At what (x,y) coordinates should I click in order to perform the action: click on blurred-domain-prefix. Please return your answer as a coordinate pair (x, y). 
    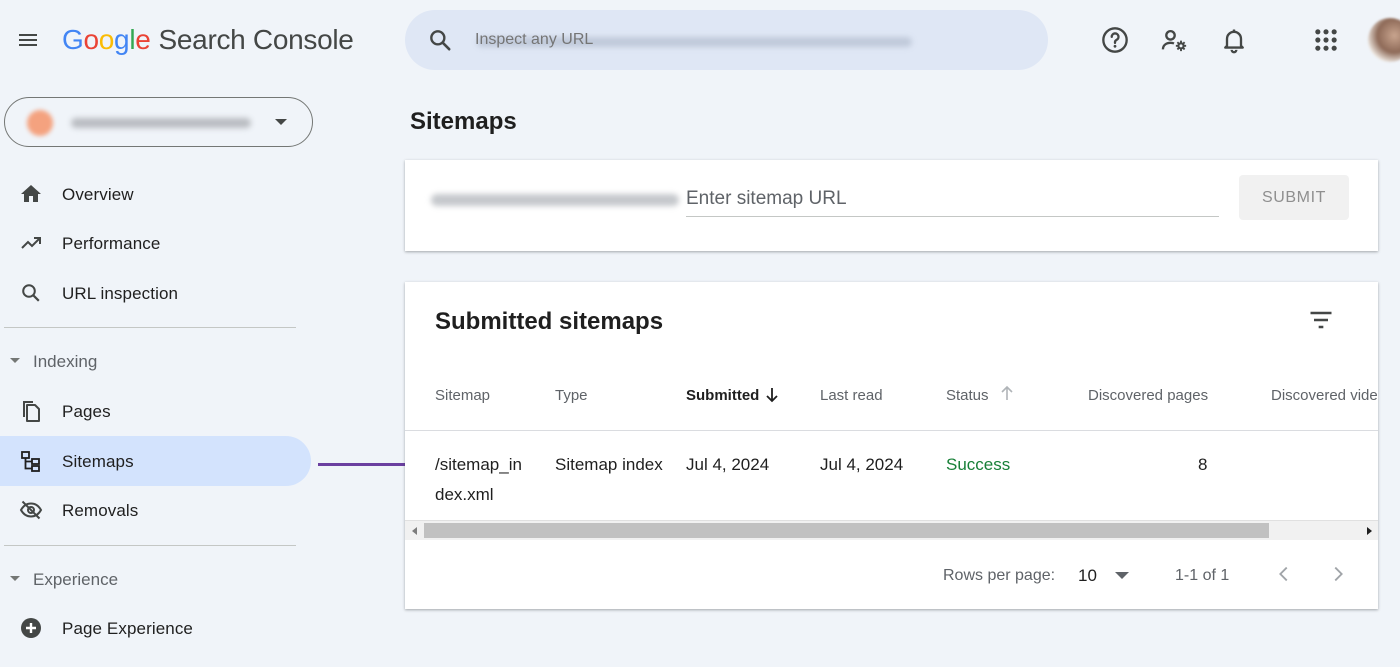
    Looking at the image, I should click on (555, 200).